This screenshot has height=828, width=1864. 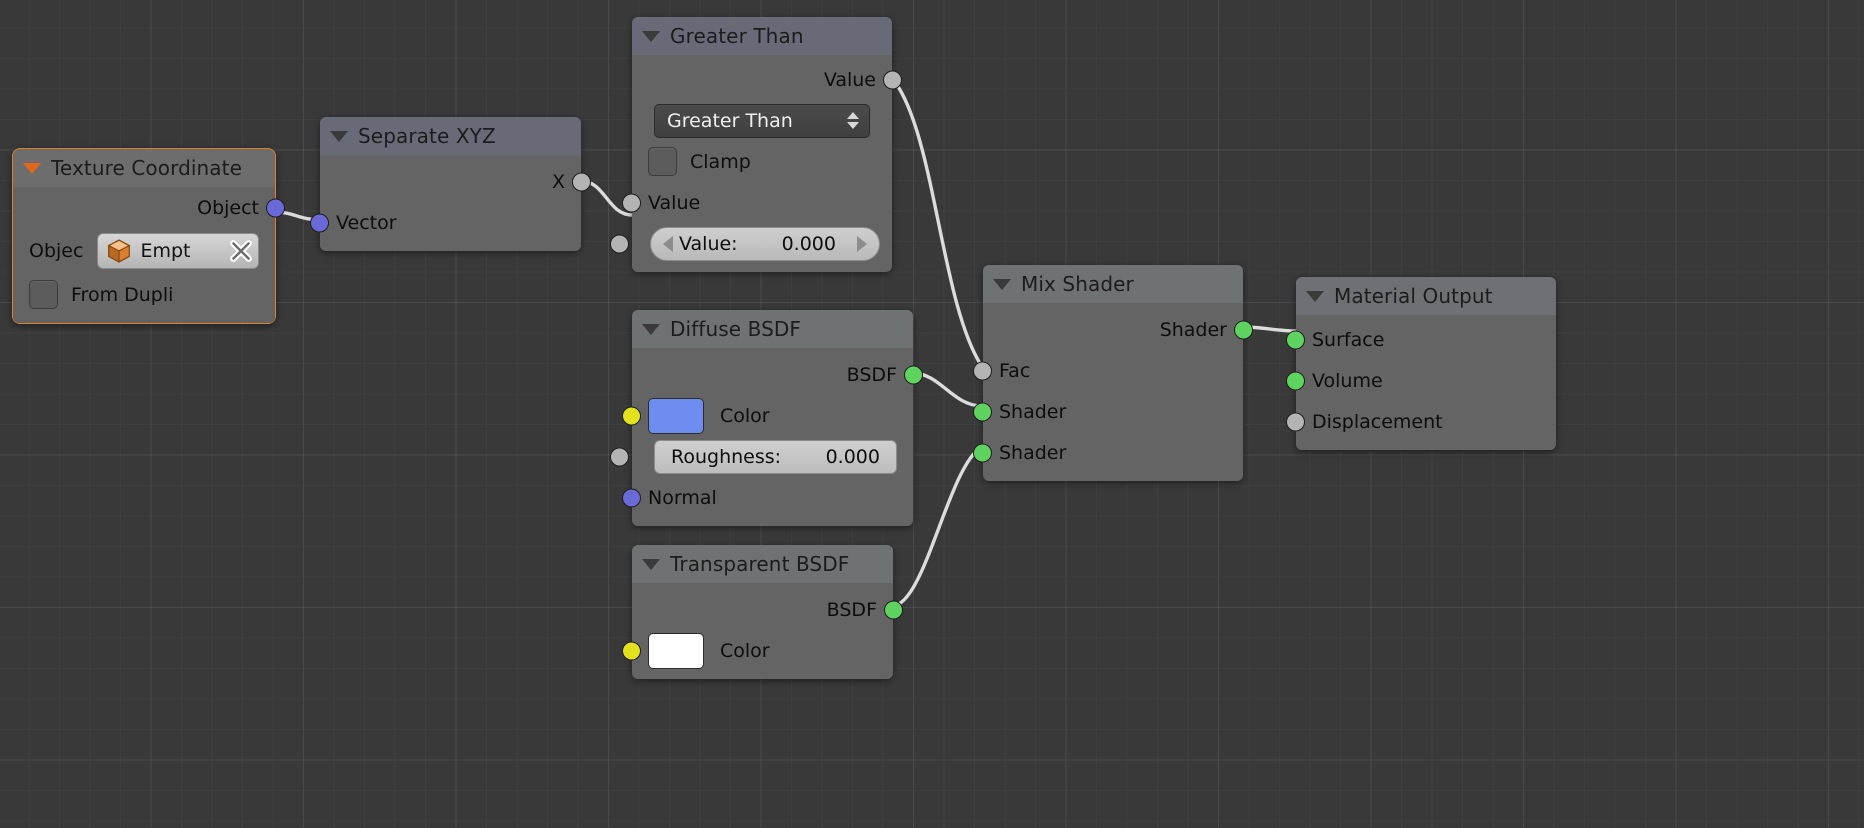 What do you see at coordinates (1015, 370) in the screenshot?
I see `input-label-fac: Fac` at bounding box center [1015, 370].